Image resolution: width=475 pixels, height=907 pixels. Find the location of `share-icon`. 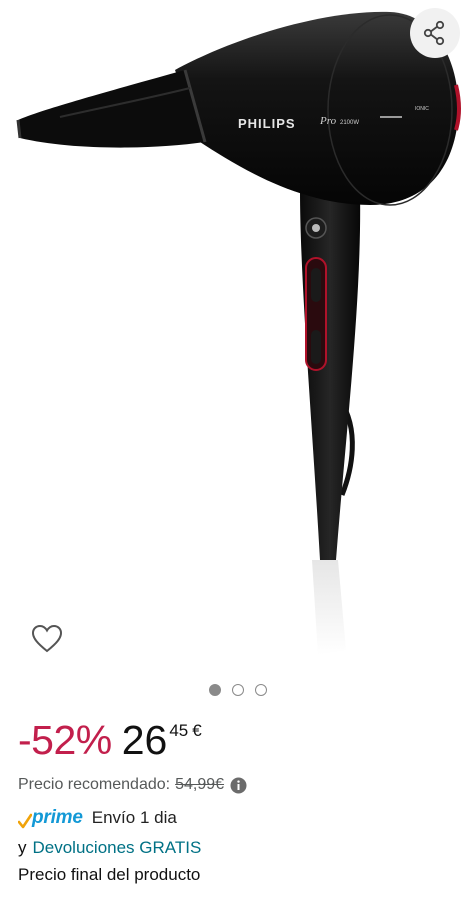

share-icon is located at coordinates (434, 33).